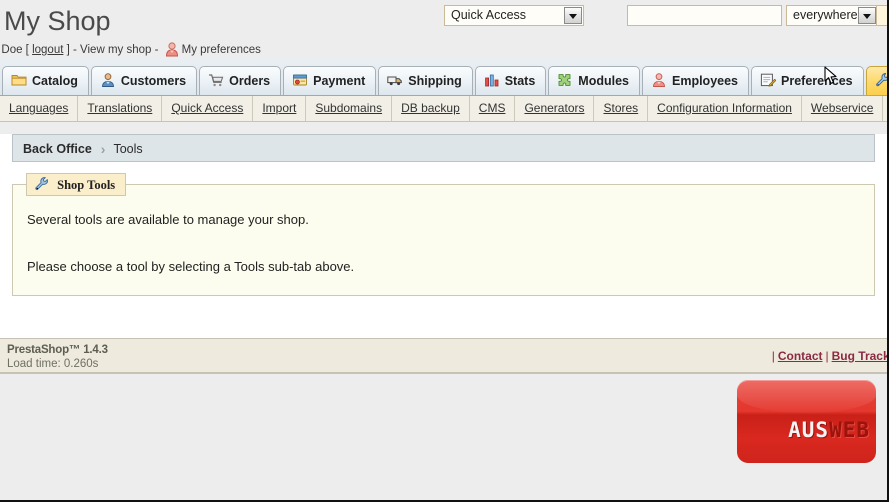  I want to click on bug-tracker-link: Bug Tracker, so click(860, 356).